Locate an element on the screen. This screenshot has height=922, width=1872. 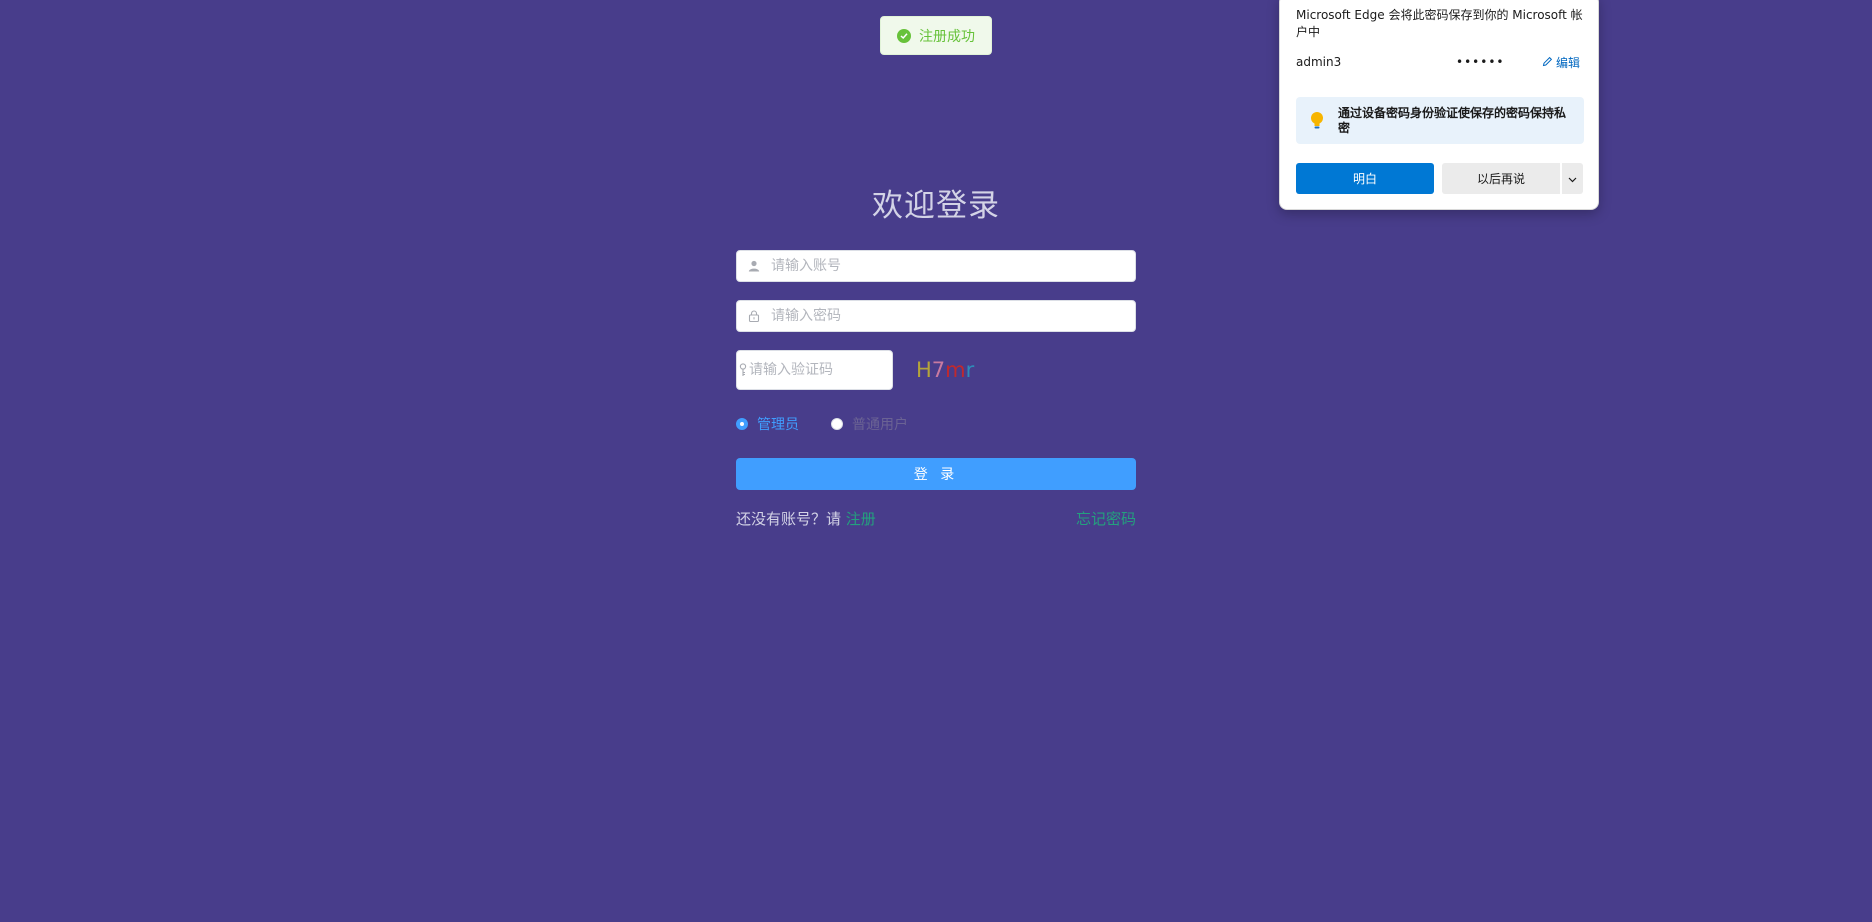
username-input is located at coordinates (953, 266).